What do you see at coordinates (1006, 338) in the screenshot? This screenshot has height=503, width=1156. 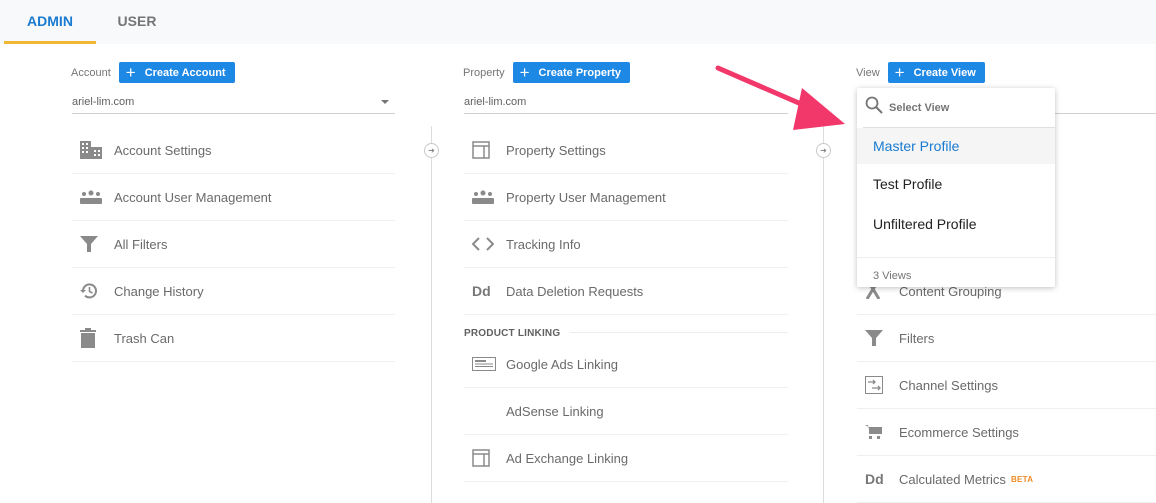 I see `filters-item: Filters` at bounding box center [1006, 338].